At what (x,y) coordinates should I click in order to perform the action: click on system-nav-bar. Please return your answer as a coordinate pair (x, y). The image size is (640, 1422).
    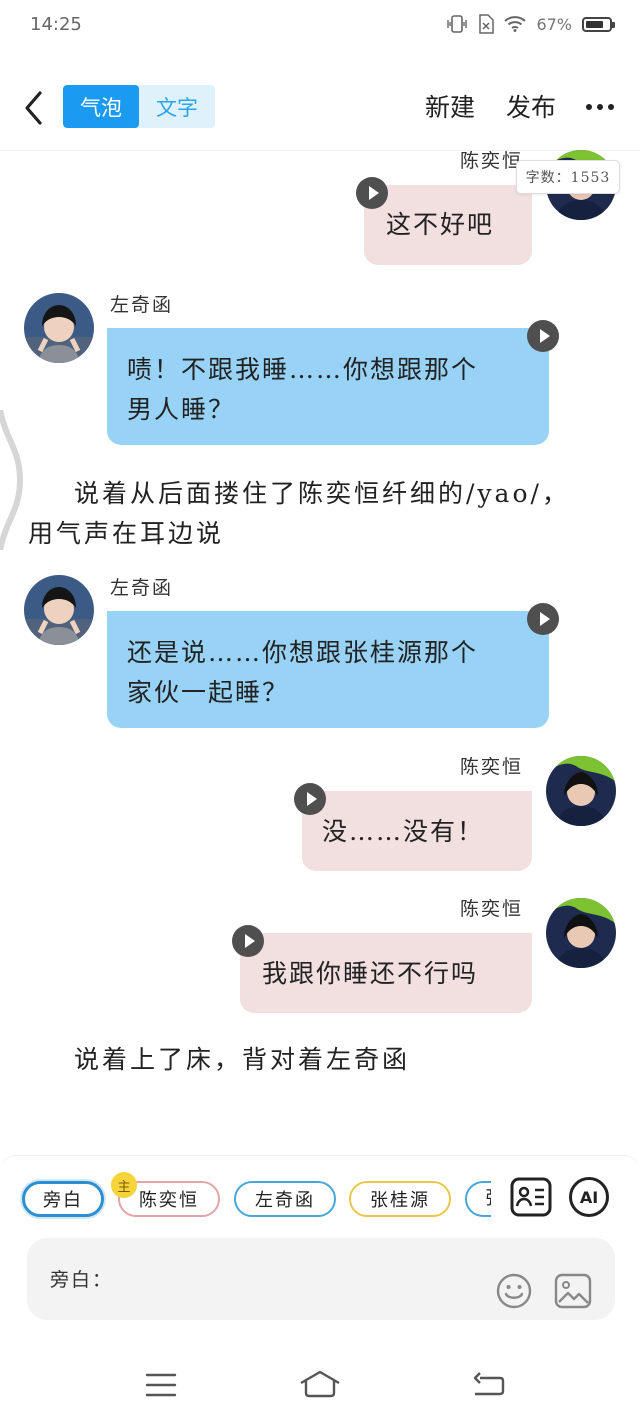
    Looking at the image, I should click on (320, 1384).